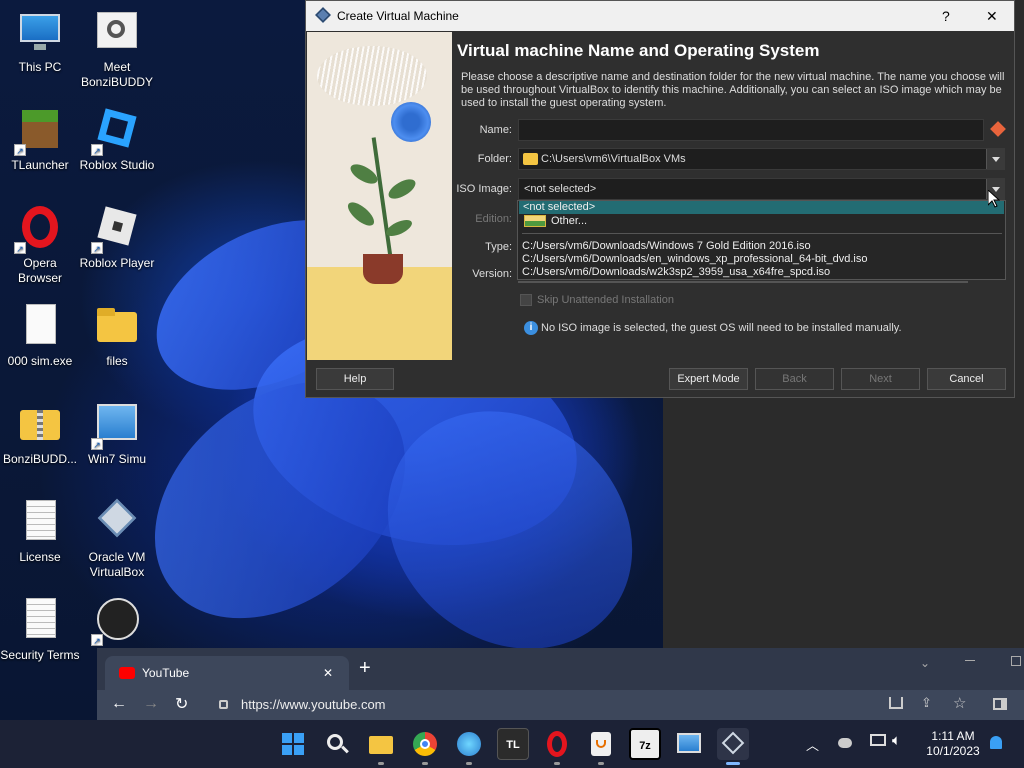 The image size is (1024, 768). Describe the element at coordinates (379, 196) in the screenshot. I see `wizard-illustration` at that location.